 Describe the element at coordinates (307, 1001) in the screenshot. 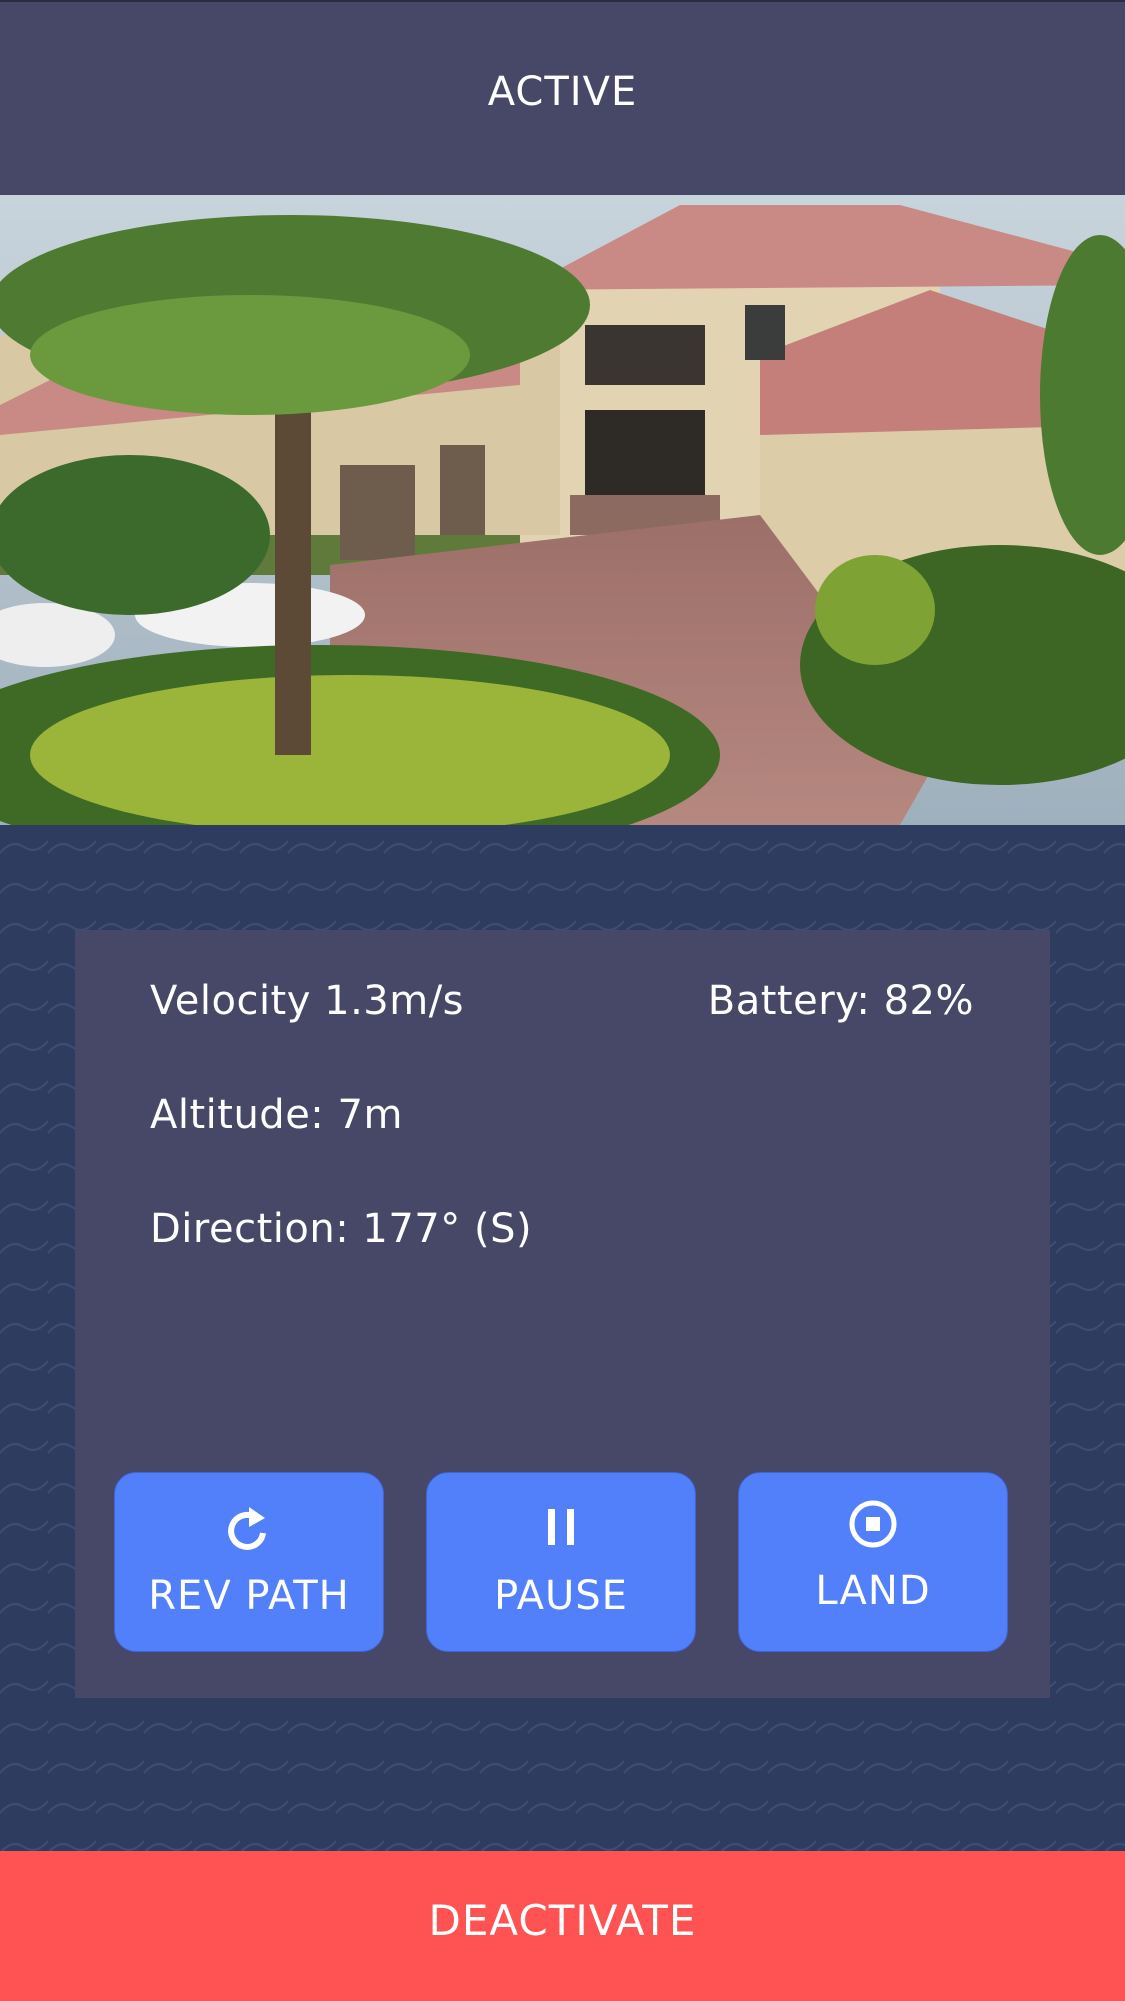

I see `velocity-readout: Velocity 1.3m/s` at that location.